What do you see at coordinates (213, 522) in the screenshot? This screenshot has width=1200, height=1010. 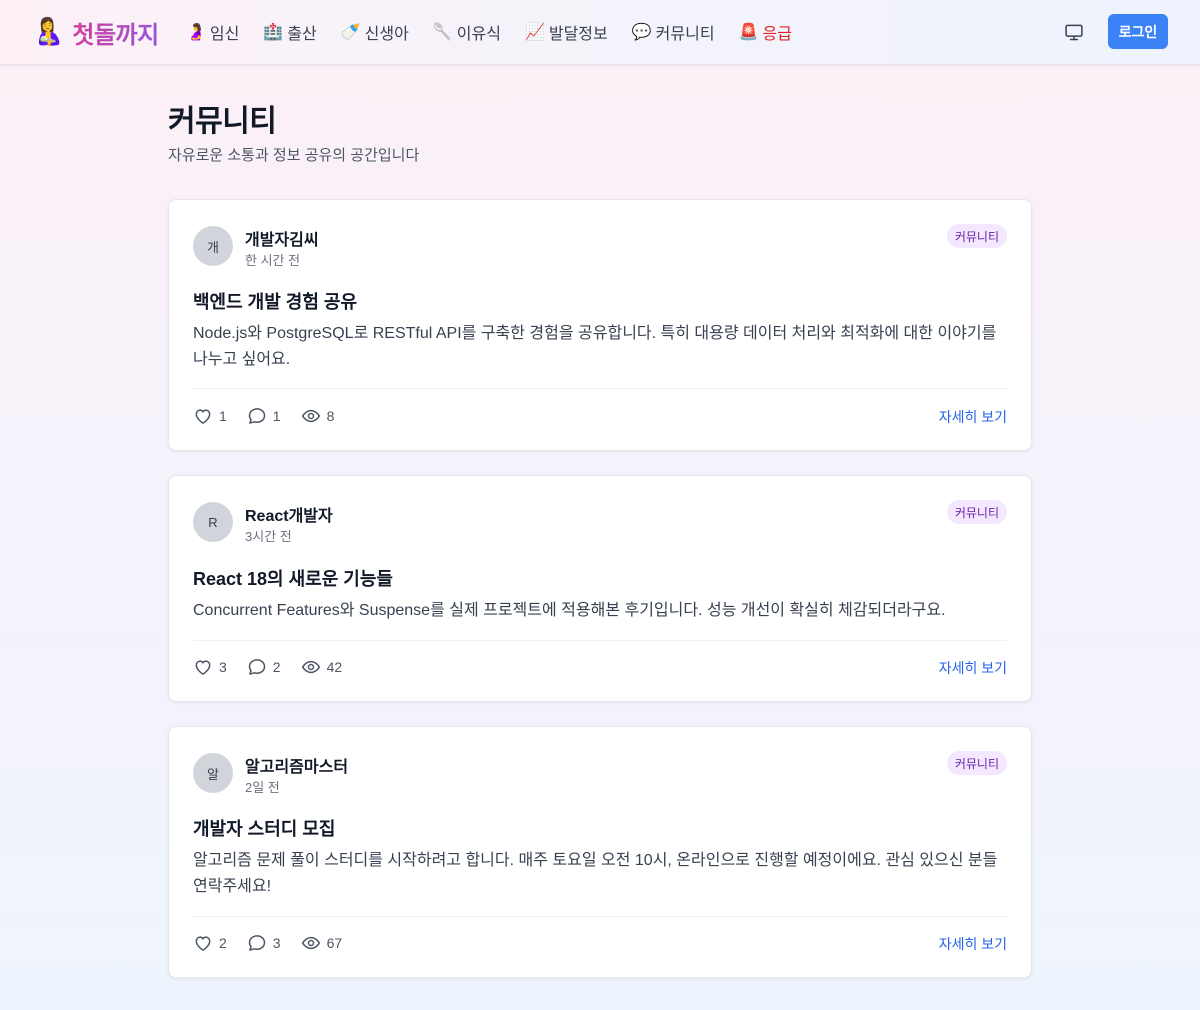 I see `avatar: R` at bounding box center [213, 522].